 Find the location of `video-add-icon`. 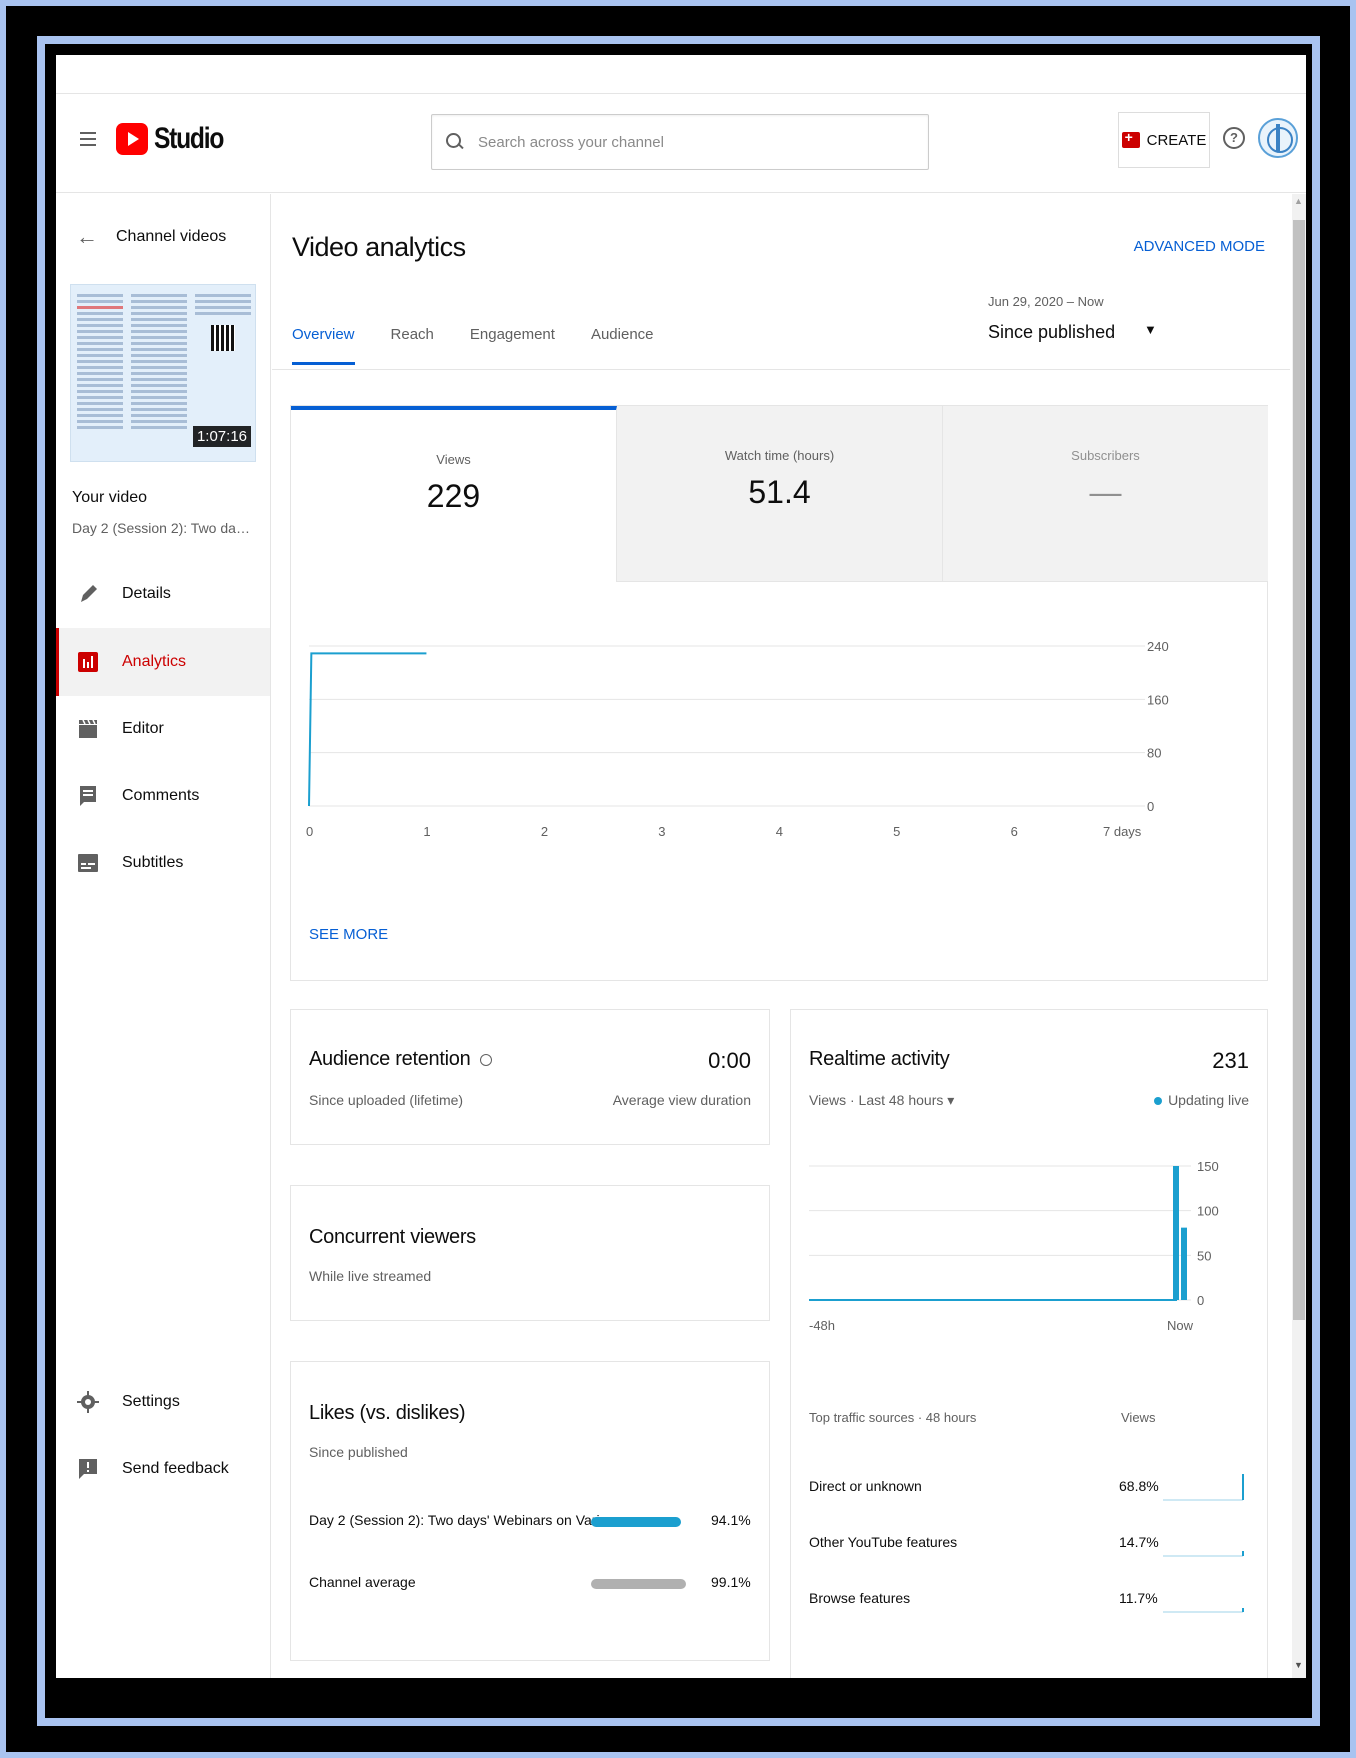

video-add-icon is located at coordinates (1130, 138).